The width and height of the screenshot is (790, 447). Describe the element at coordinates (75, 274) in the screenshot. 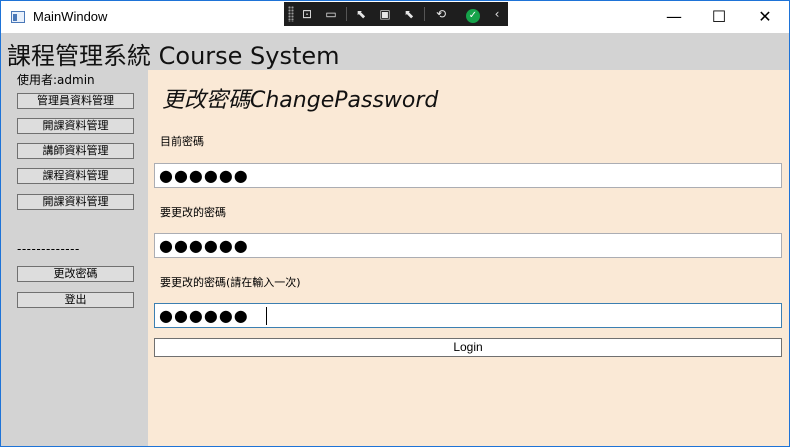

I see `change-password-button: 更改密碼` at that location.